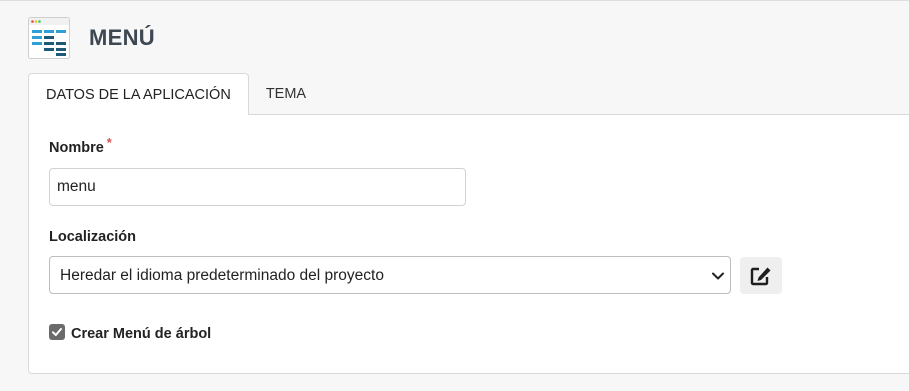 This screenshot has width=909, height=391. Describe the element at coordinates (76, 148) in the screenshot. I see `name-label-text: Nombre` at that location.